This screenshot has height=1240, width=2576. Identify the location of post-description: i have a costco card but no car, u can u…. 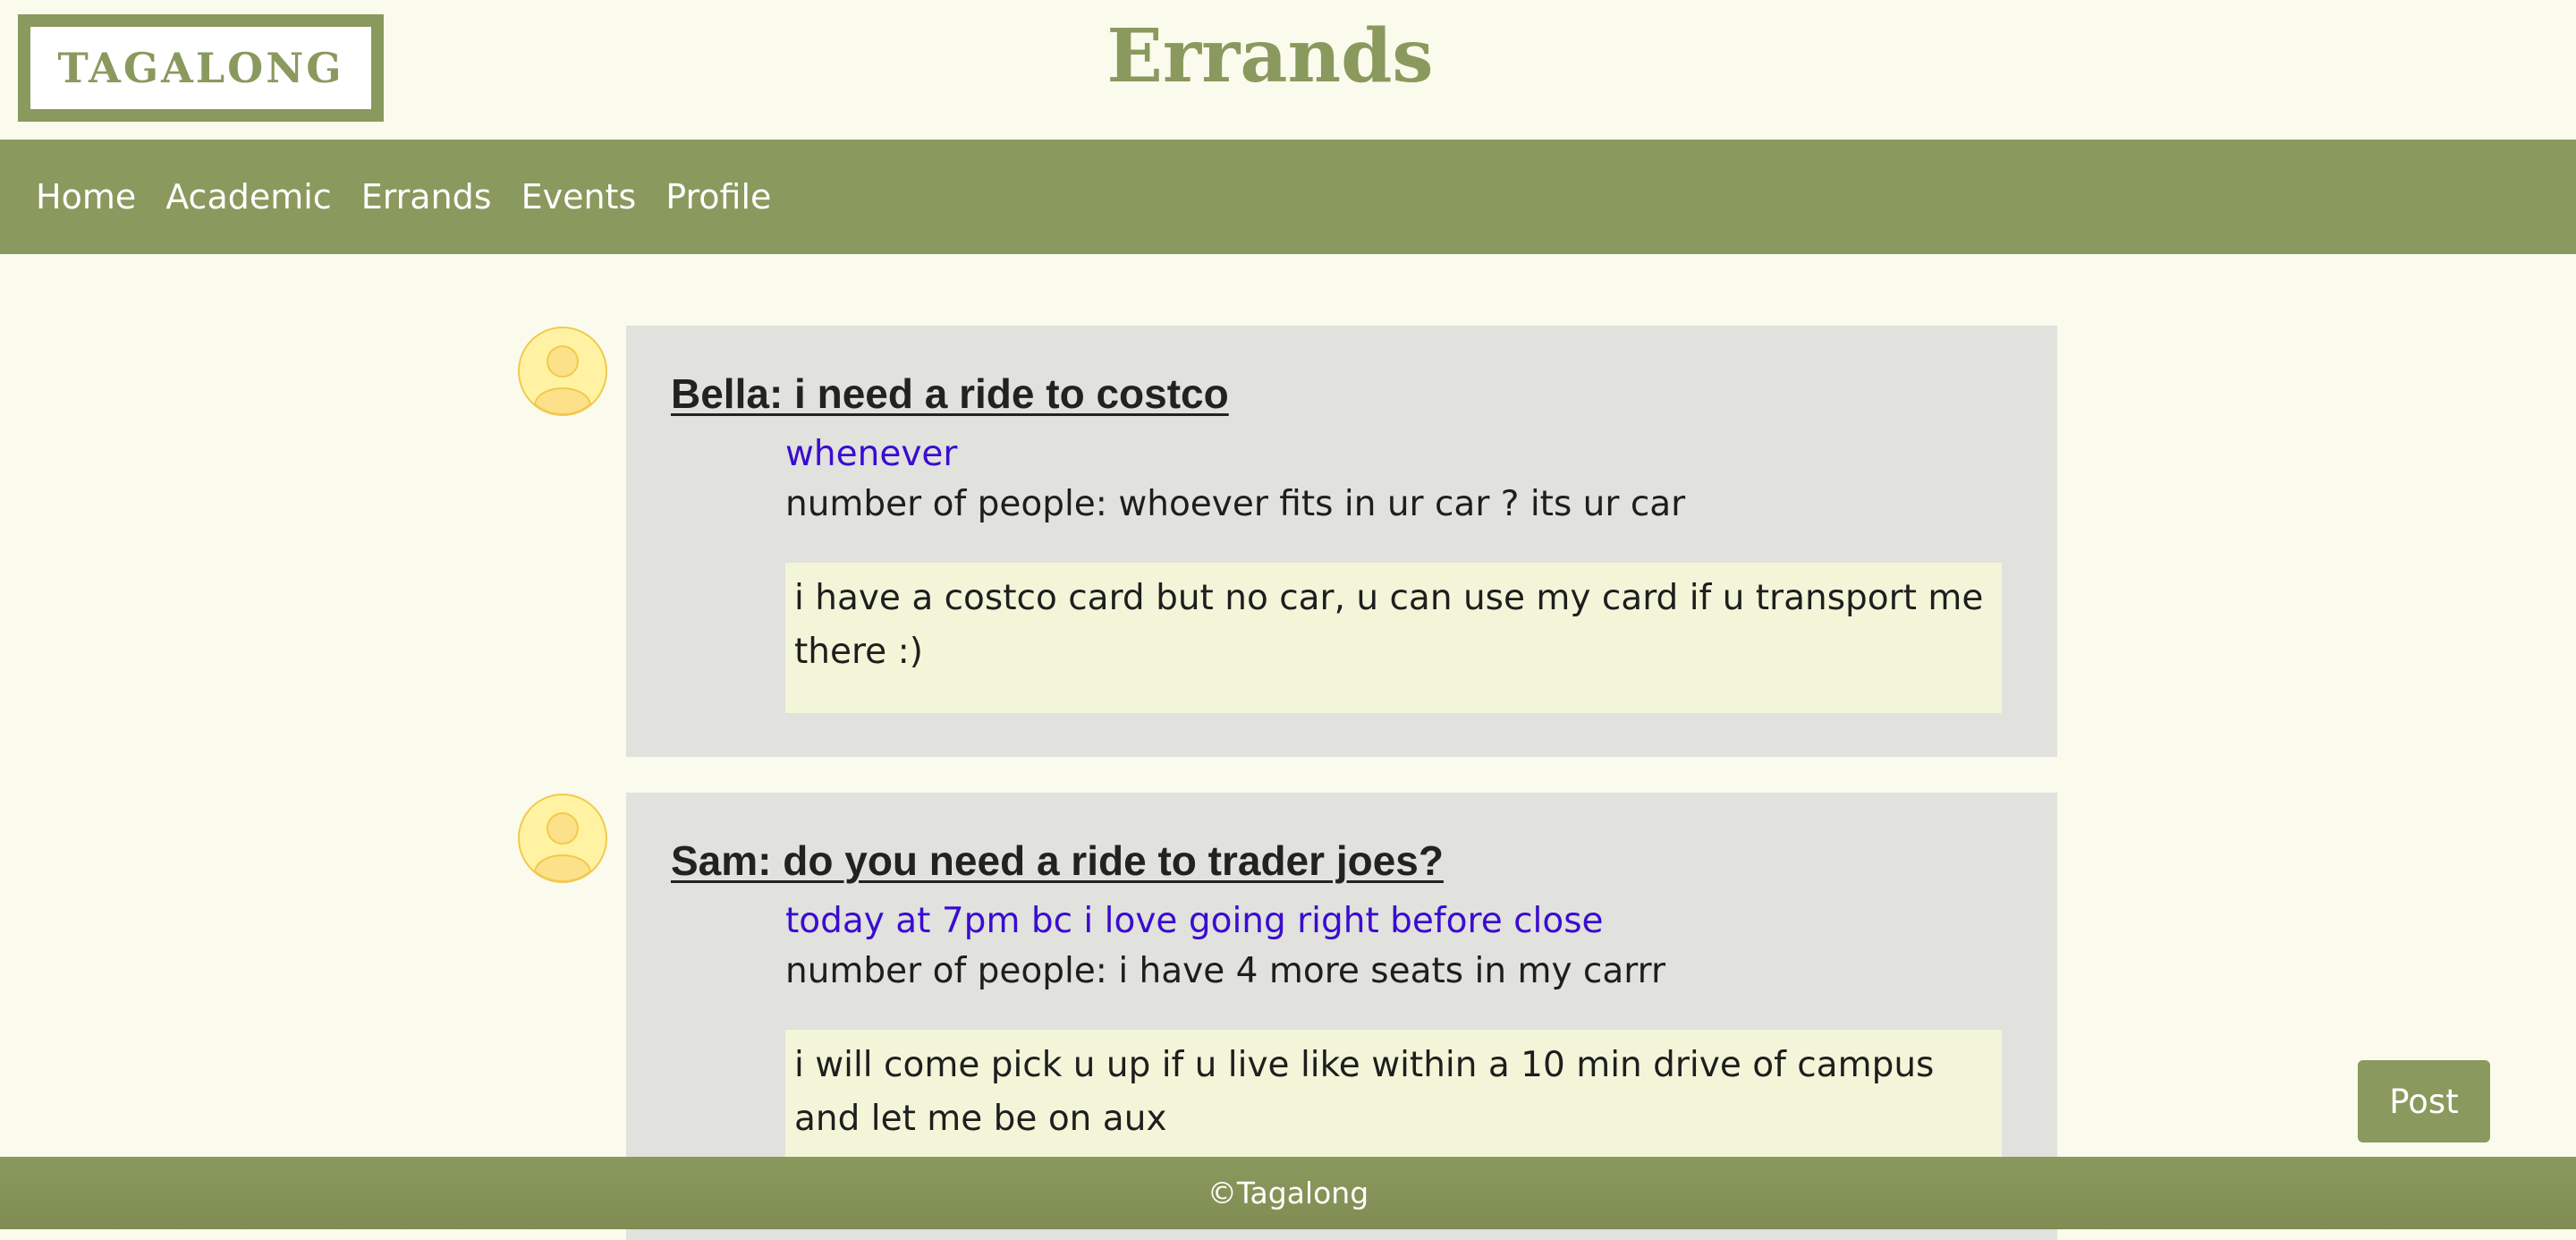
(1393, 637).